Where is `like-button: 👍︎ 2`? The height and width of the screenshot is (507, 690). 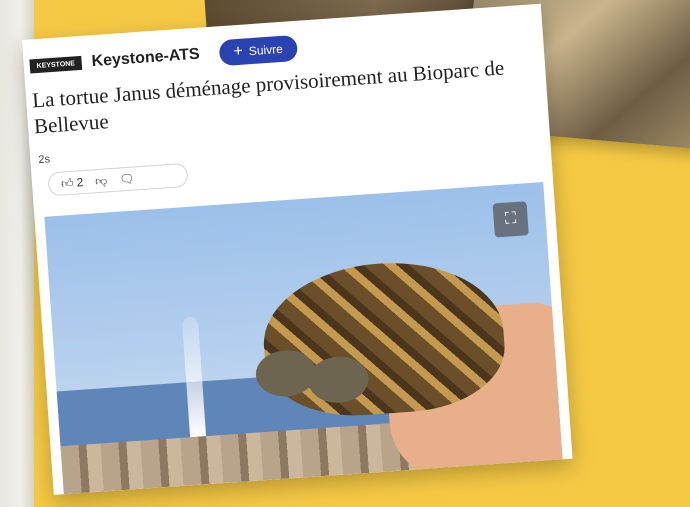 like-button: 👍︎ 2 is located at coordinates (72, 183).